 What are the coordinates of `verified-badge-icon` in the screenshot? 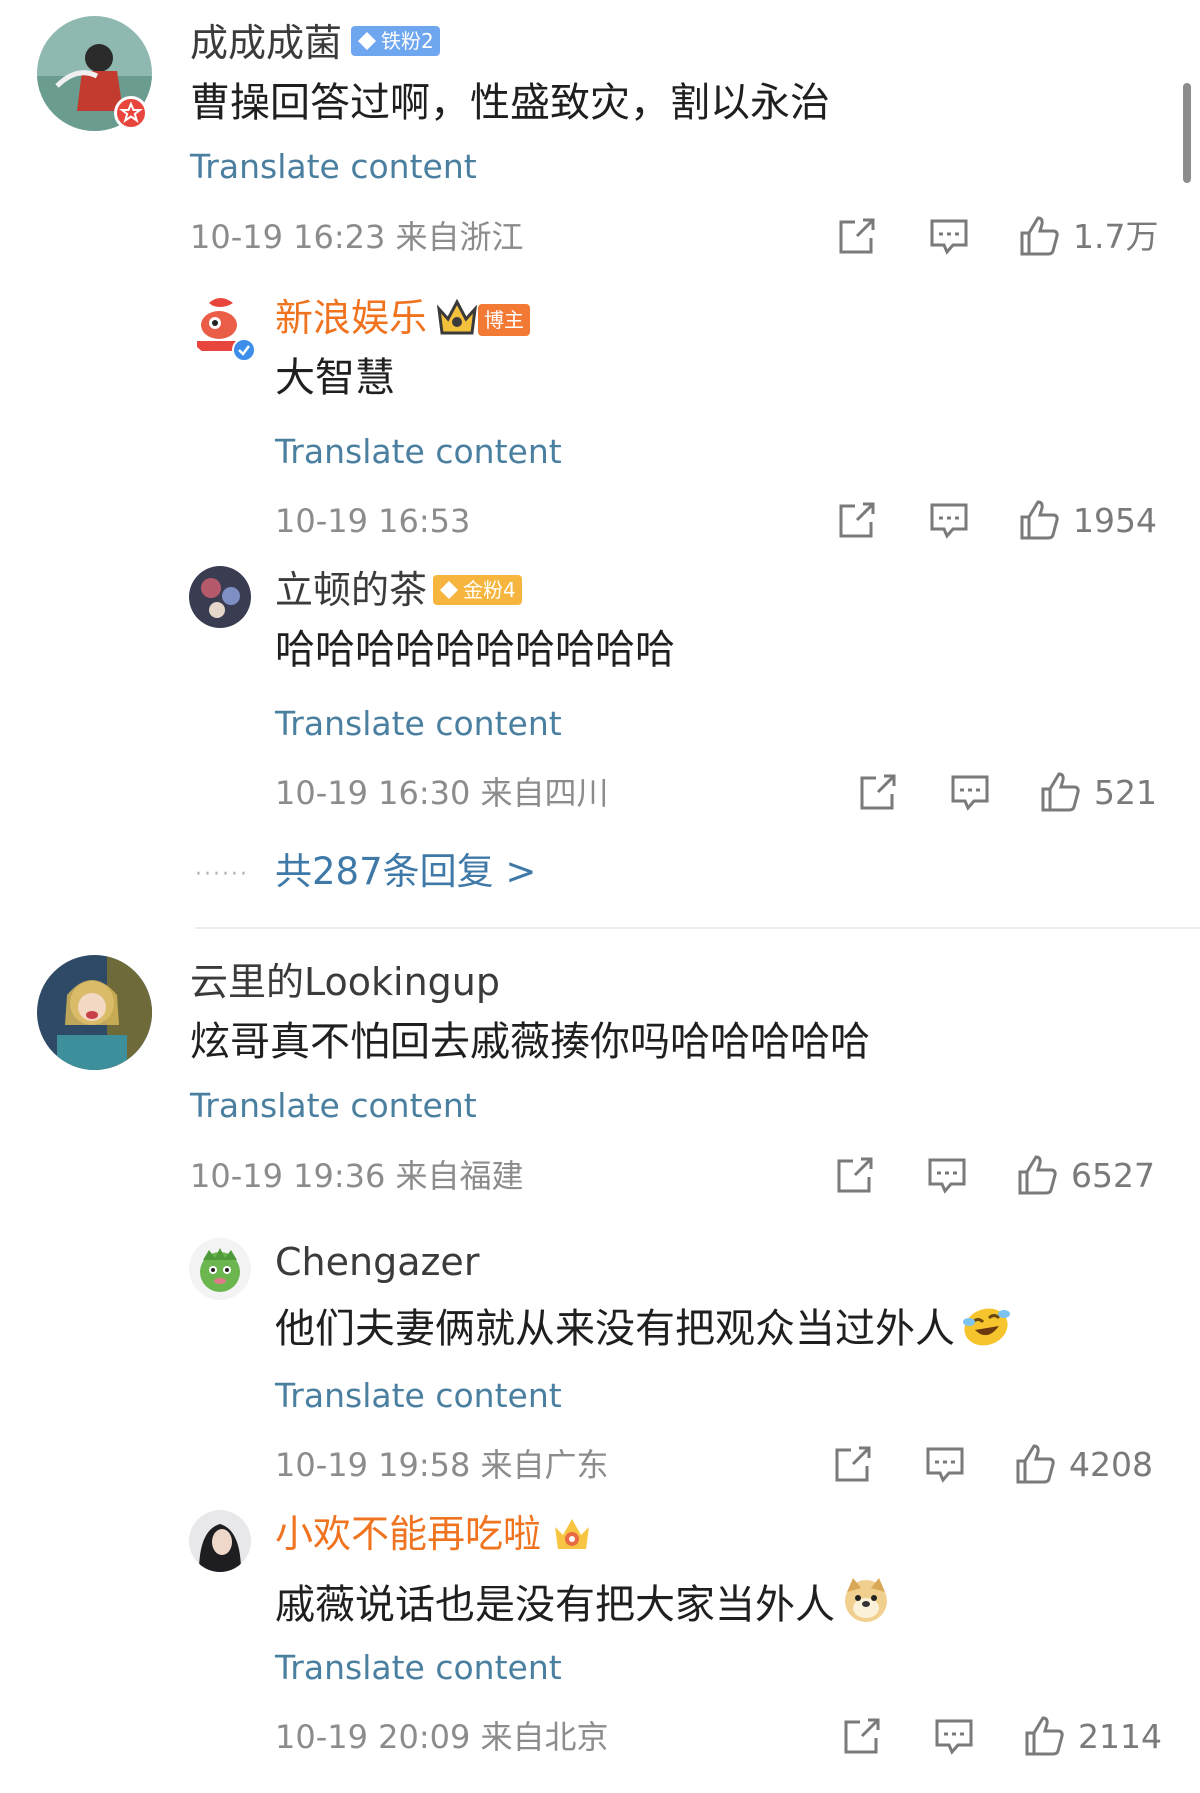 It's located at (131, 113).